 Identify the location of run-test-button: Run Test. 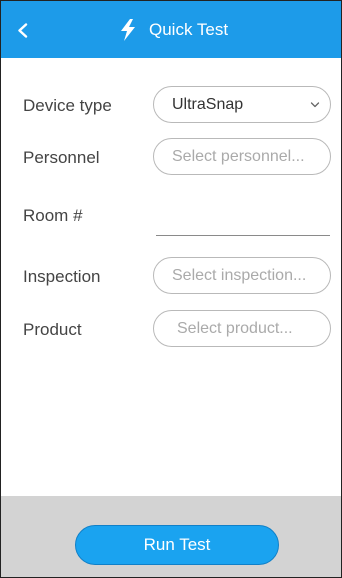
(177, 545).